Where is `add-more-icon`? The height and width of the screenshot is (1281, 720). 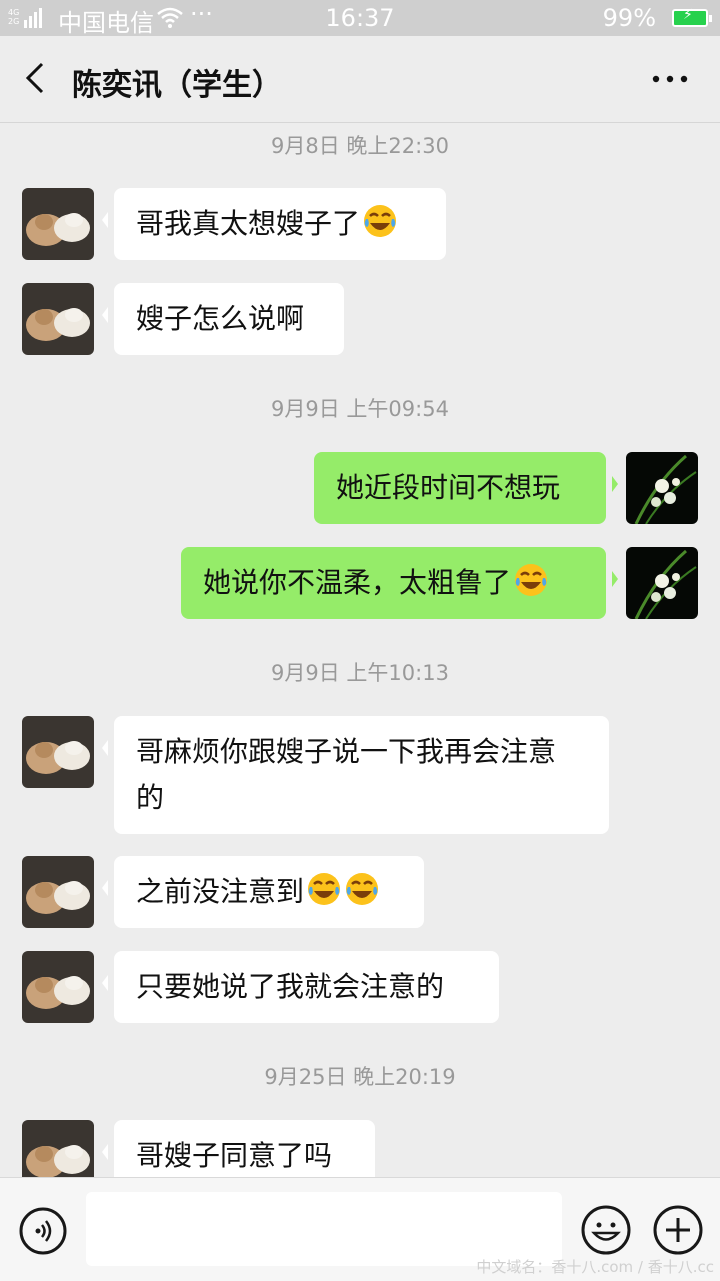
add-more-icon is located at coordinates (678, 1230).